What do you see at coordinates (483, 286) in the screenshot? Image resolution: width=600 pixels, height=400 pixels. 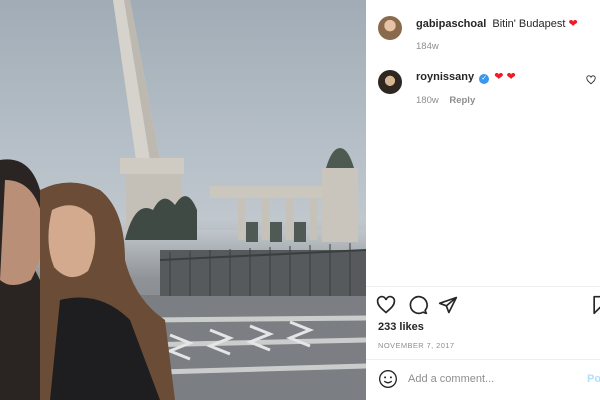 I see `actions-divider` at bounding box center [483, 286].